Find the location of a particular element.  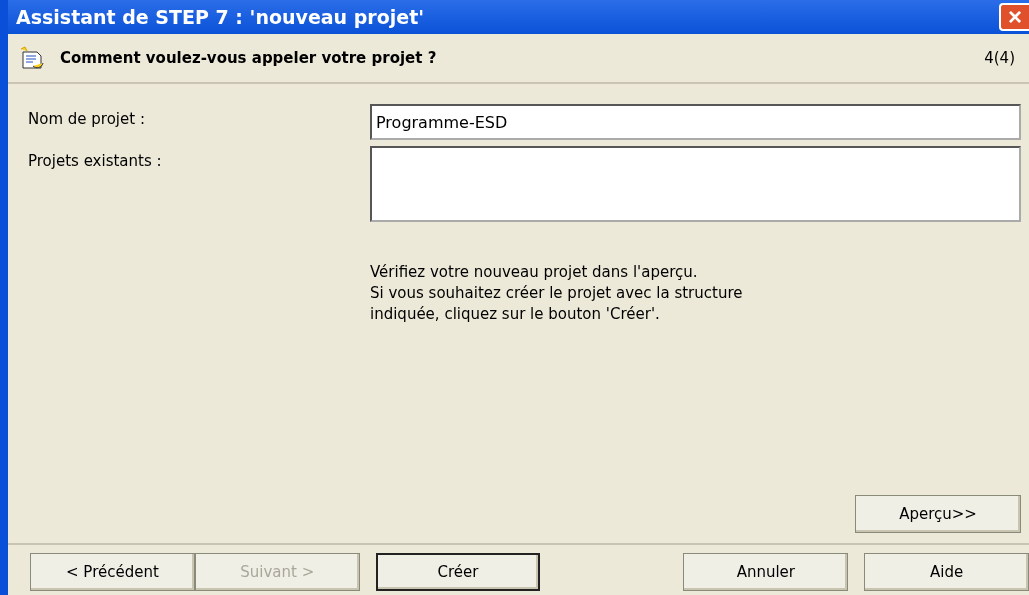

wizard-button: Créer is located at coordinates (458, 572).